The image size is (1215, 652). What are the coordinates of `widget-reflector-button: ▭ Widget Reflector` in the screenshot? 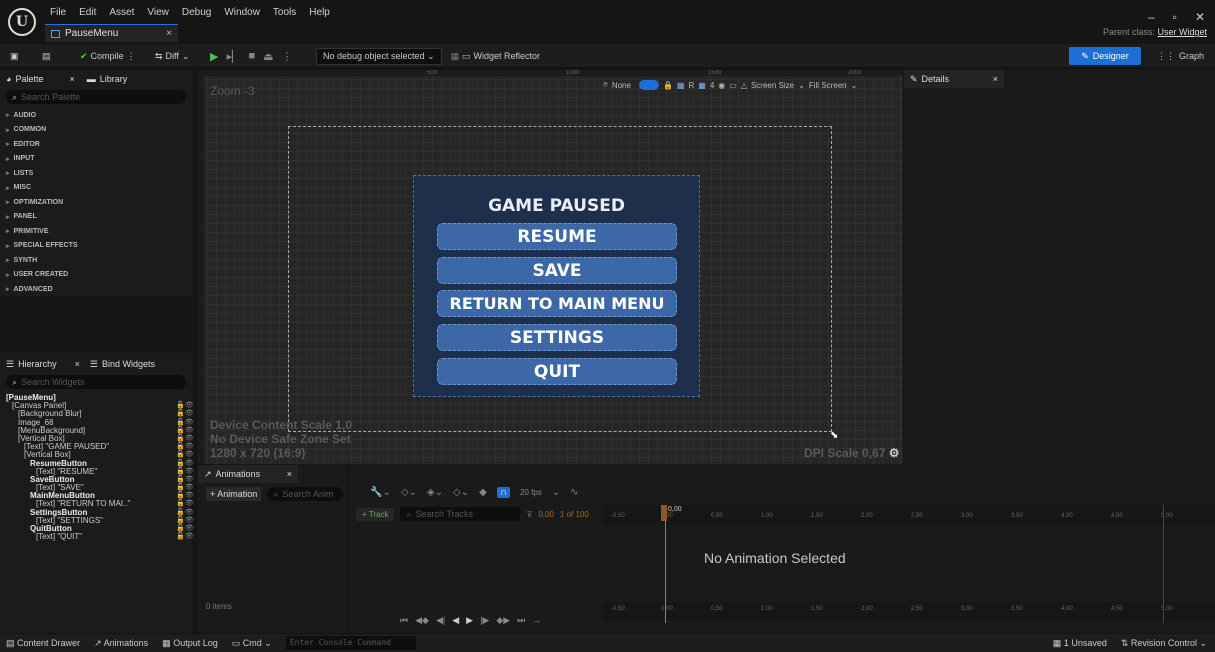 It's located at (501, 56).